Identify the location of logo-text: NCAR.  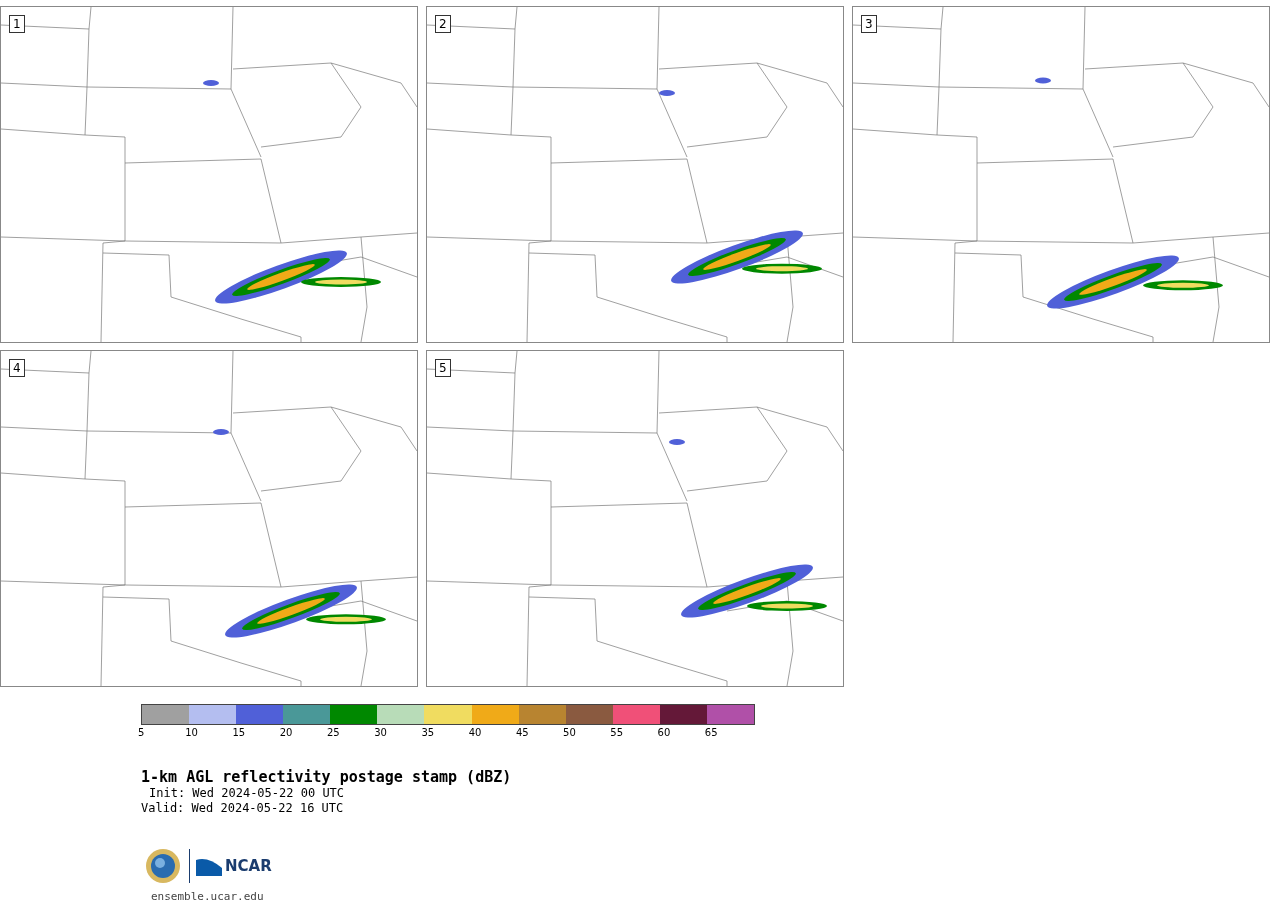
(248, 866).